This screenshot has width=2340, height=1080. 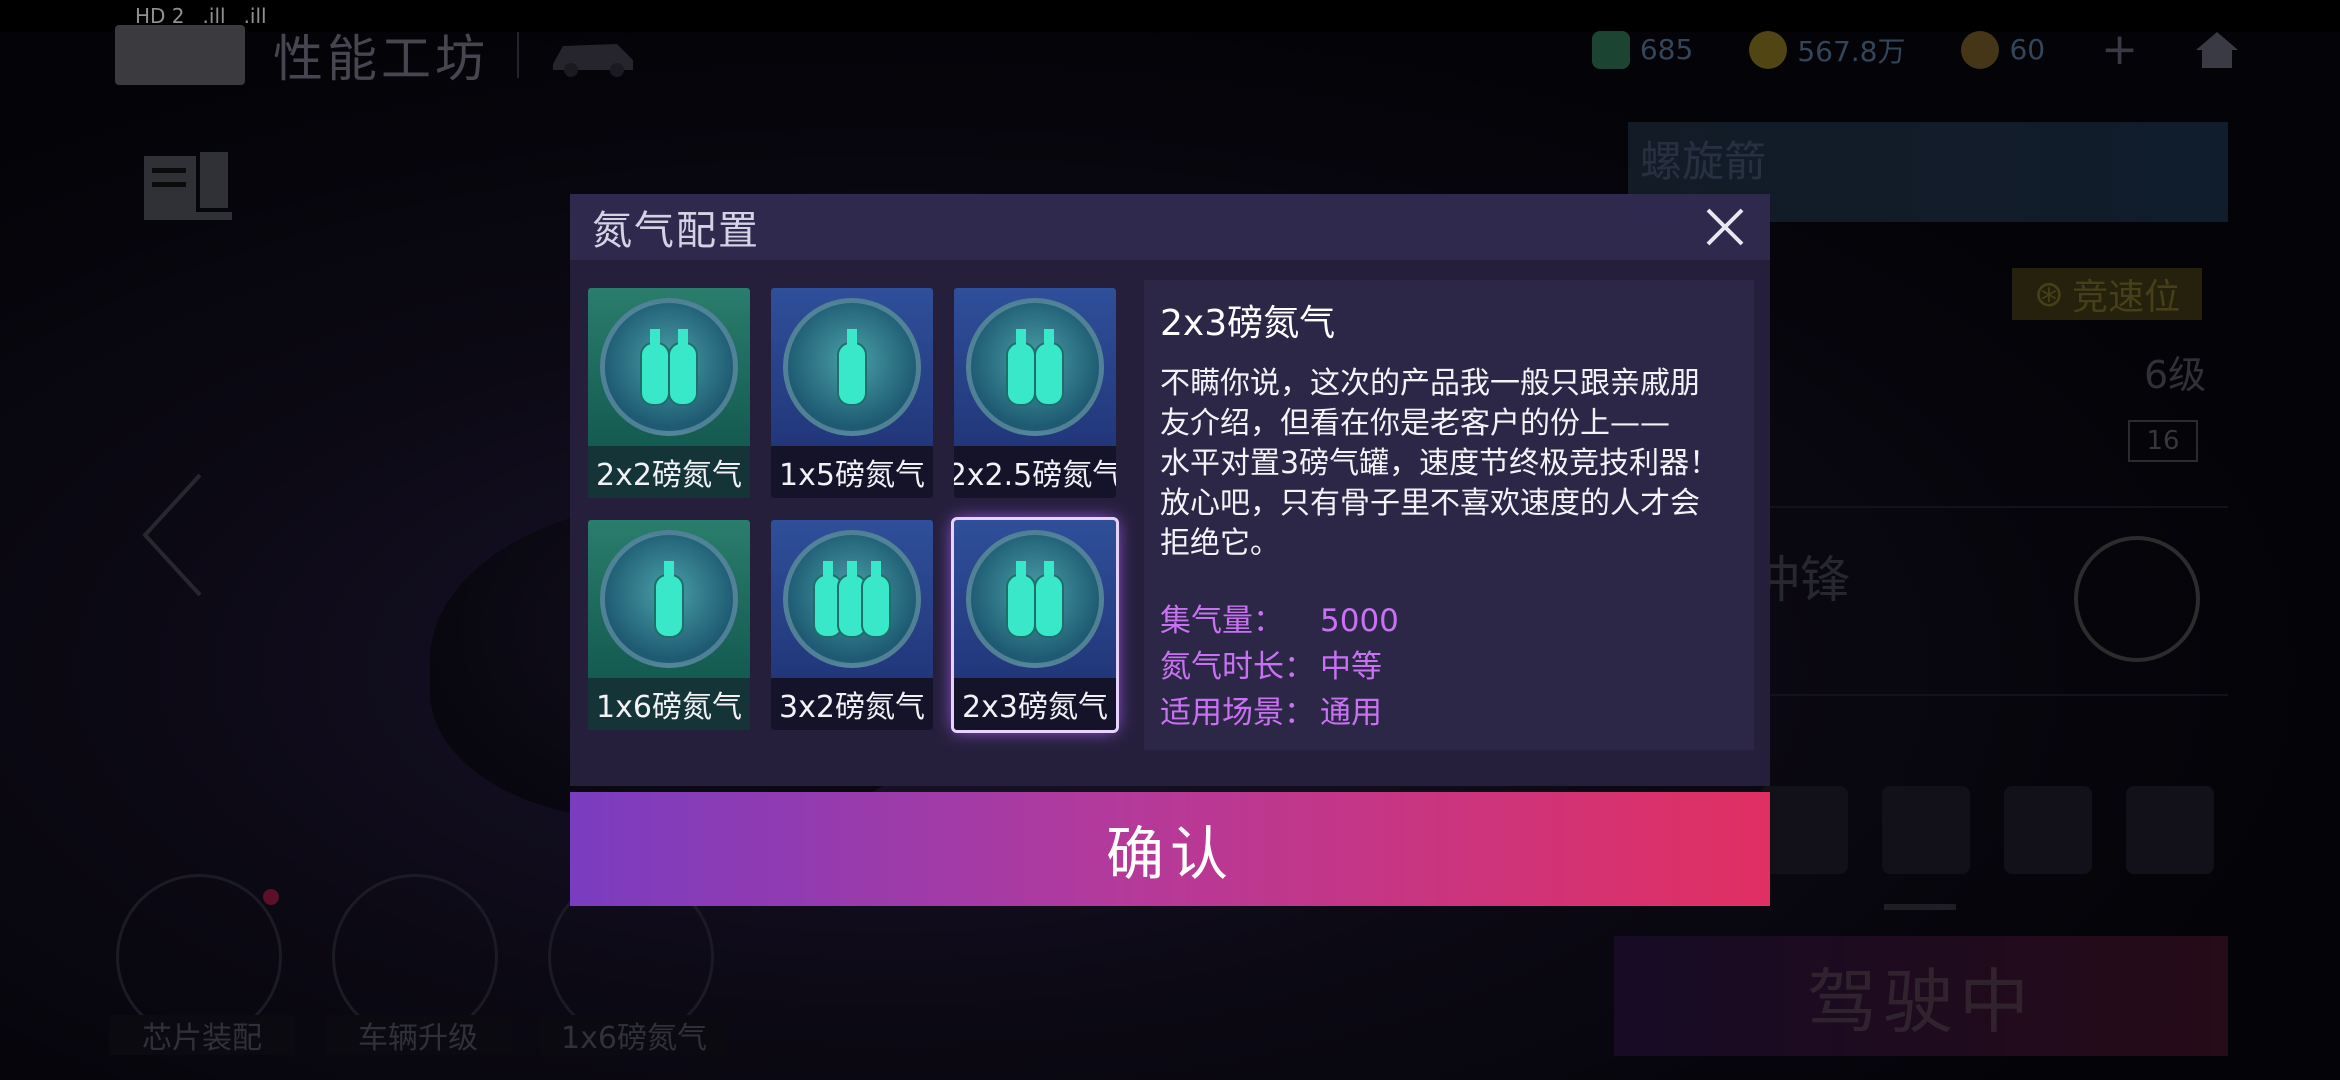 I want to click on nitro-tile: 1x6磅氮气, so click(x=669, y=625).